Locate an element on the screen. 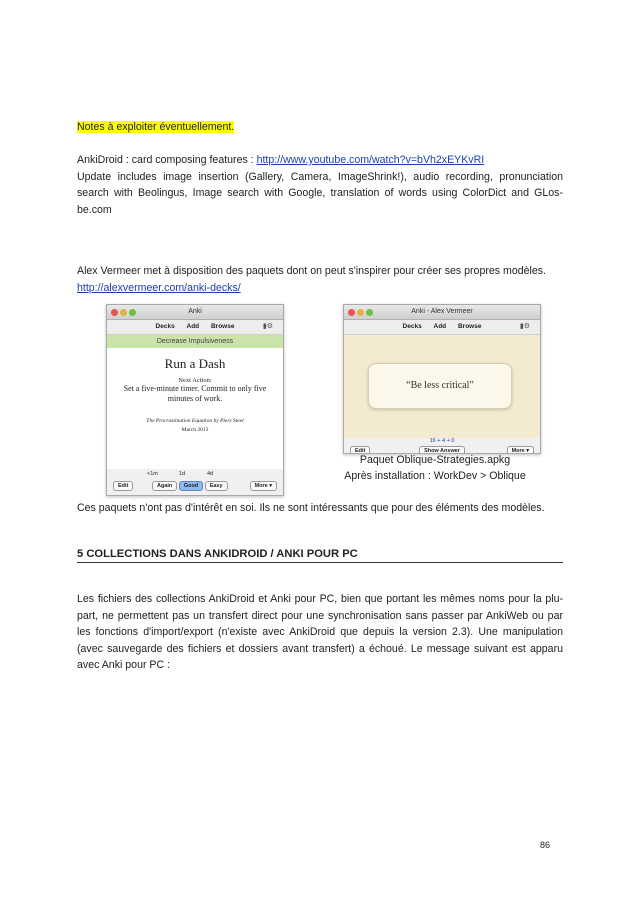 The image size is (638, 902). toolbar-add: Add is located at coordinates (193, 326).